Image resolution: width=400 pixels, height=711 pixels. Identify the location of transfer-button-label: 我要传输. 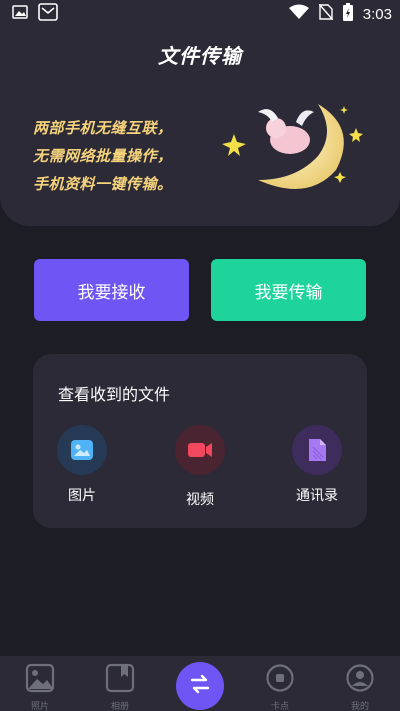
(288, 292).